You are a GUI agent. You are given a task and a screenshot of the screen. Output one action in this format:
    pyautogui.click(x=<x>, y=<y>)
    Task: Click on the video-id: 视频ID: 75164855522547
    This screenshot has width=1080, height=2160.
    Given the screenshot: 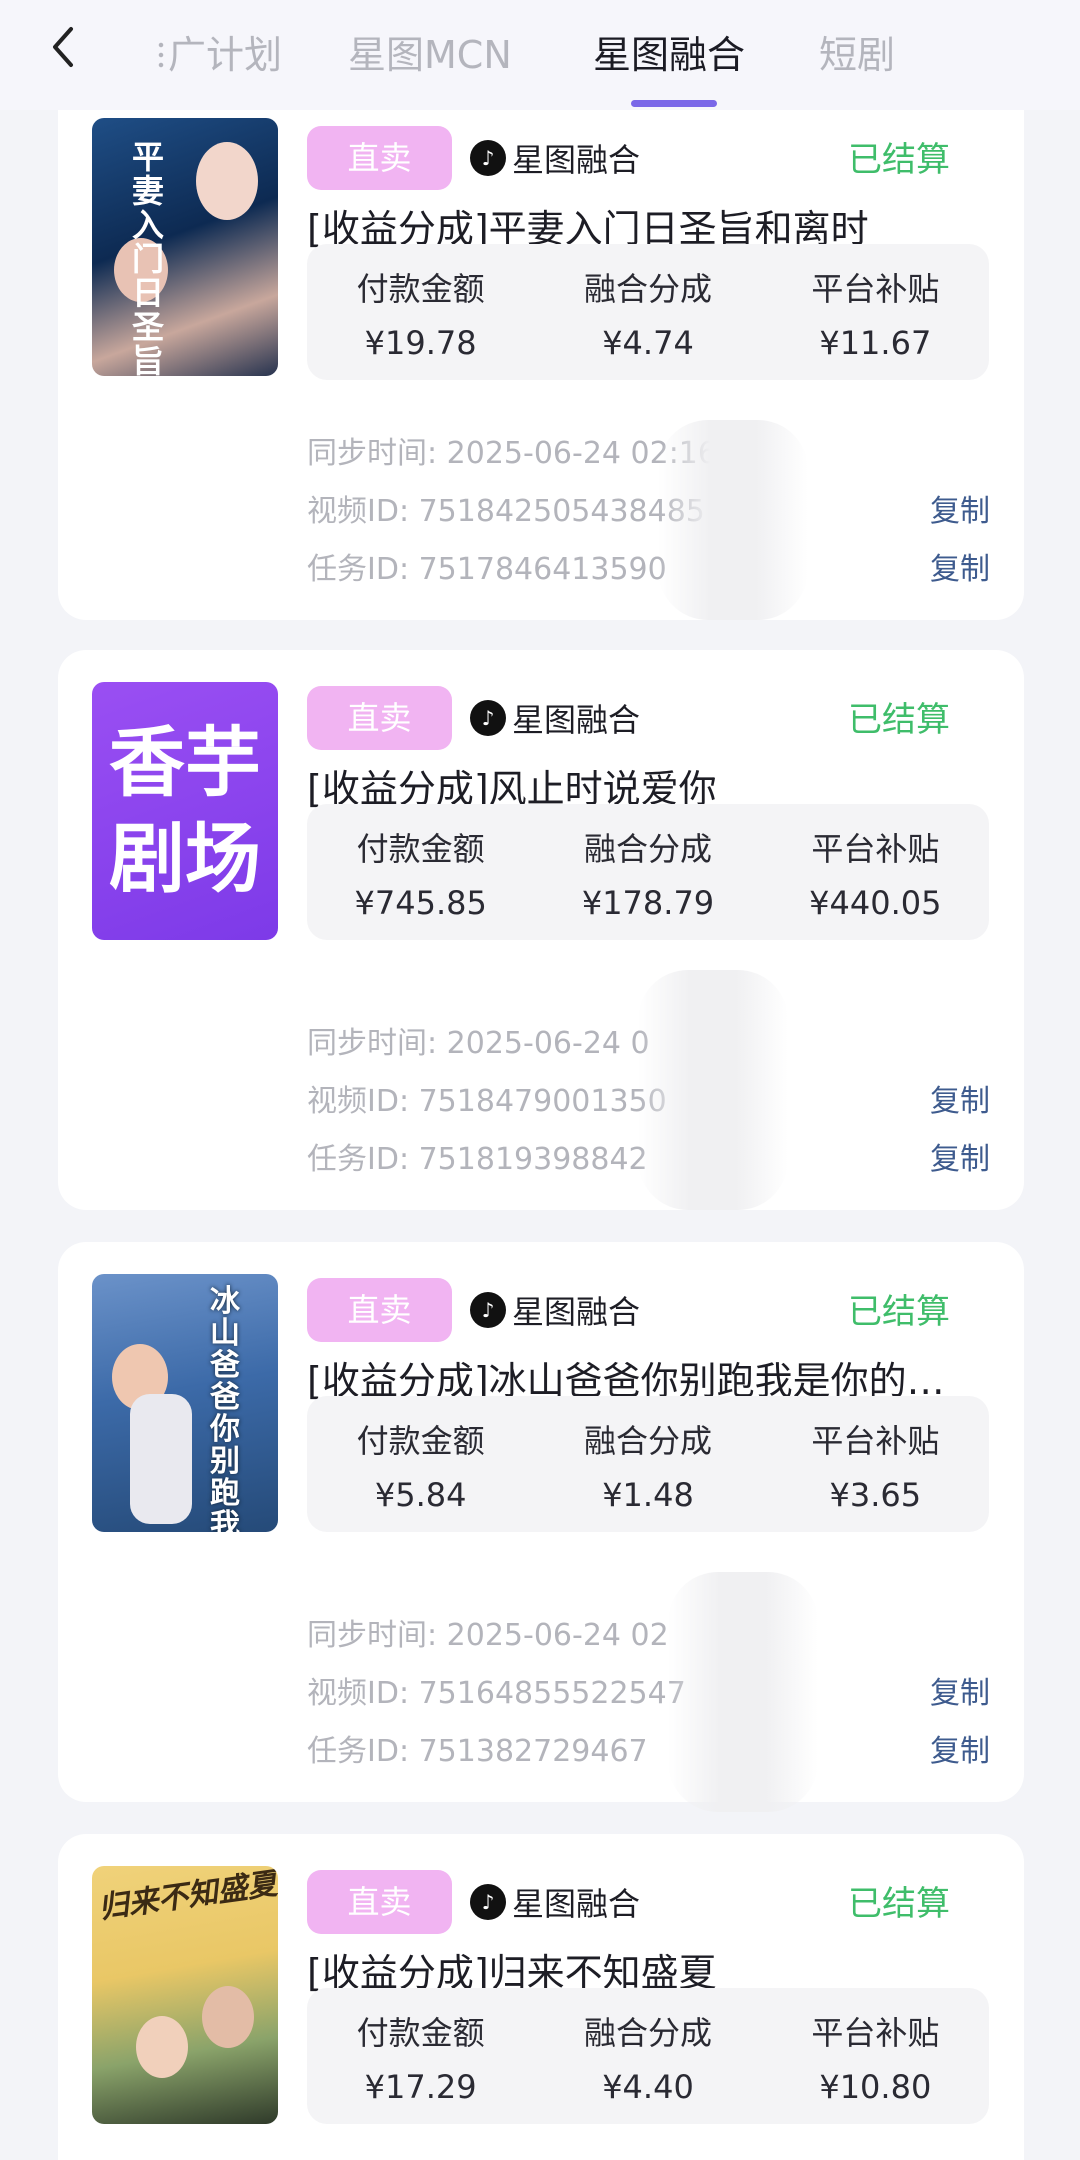 What is the action you would take?
    pyautogui.click(x=496, y=1693)
    